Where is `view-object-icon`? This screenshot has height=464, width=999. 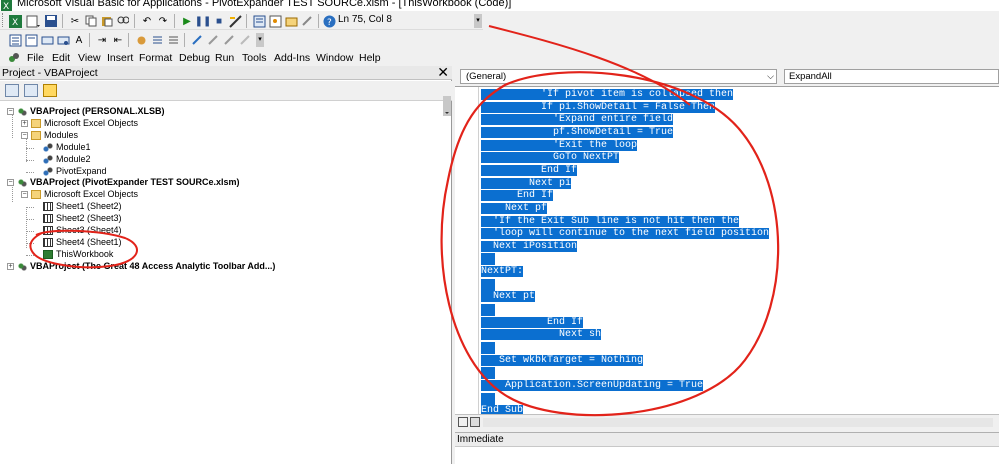
view-object-icon is located at coordinates (31, 90).